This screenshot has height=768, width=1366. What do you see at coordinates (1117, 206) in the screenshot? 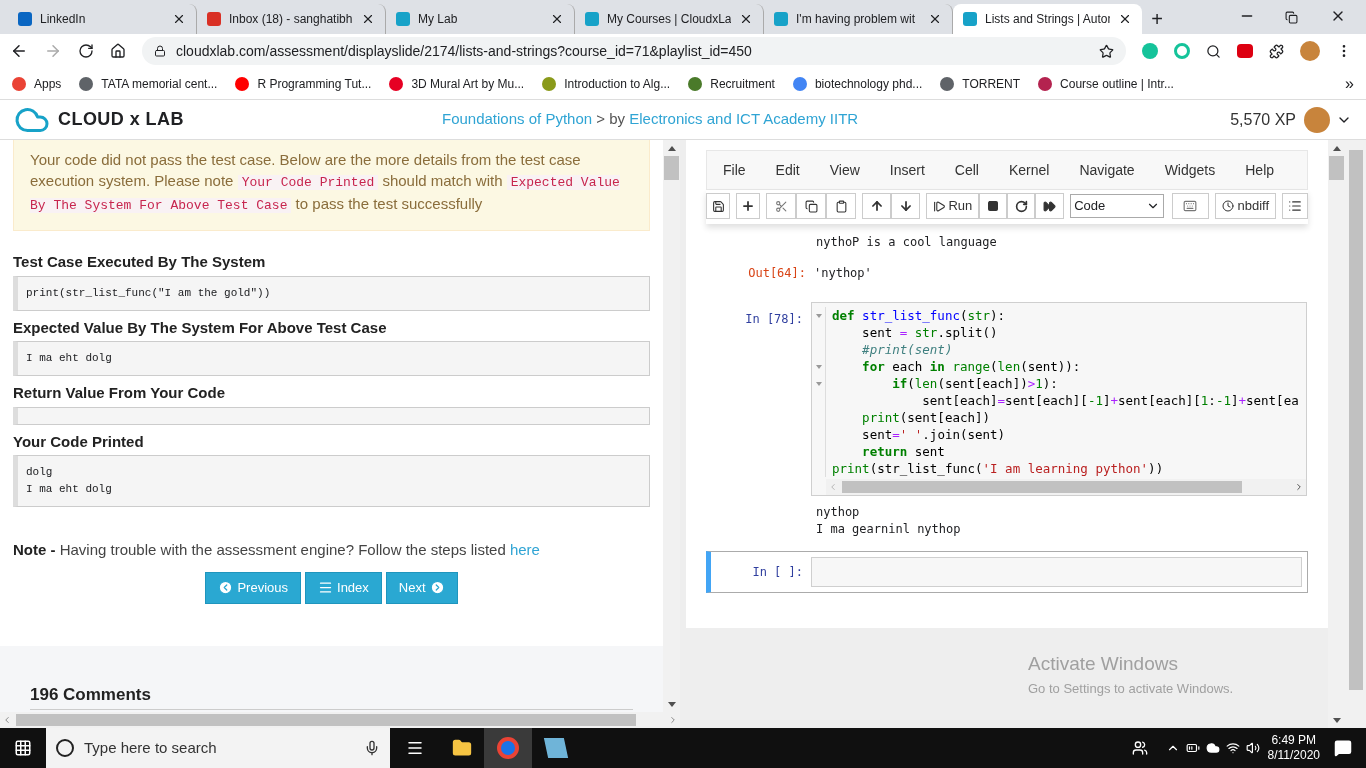
I see `cell-type-select: Code` at bounding box center [1117, 206].